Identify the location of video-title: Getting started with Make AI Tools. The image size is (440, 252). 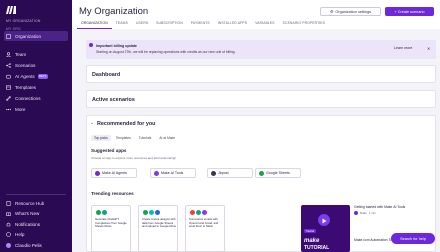
(380, 207).